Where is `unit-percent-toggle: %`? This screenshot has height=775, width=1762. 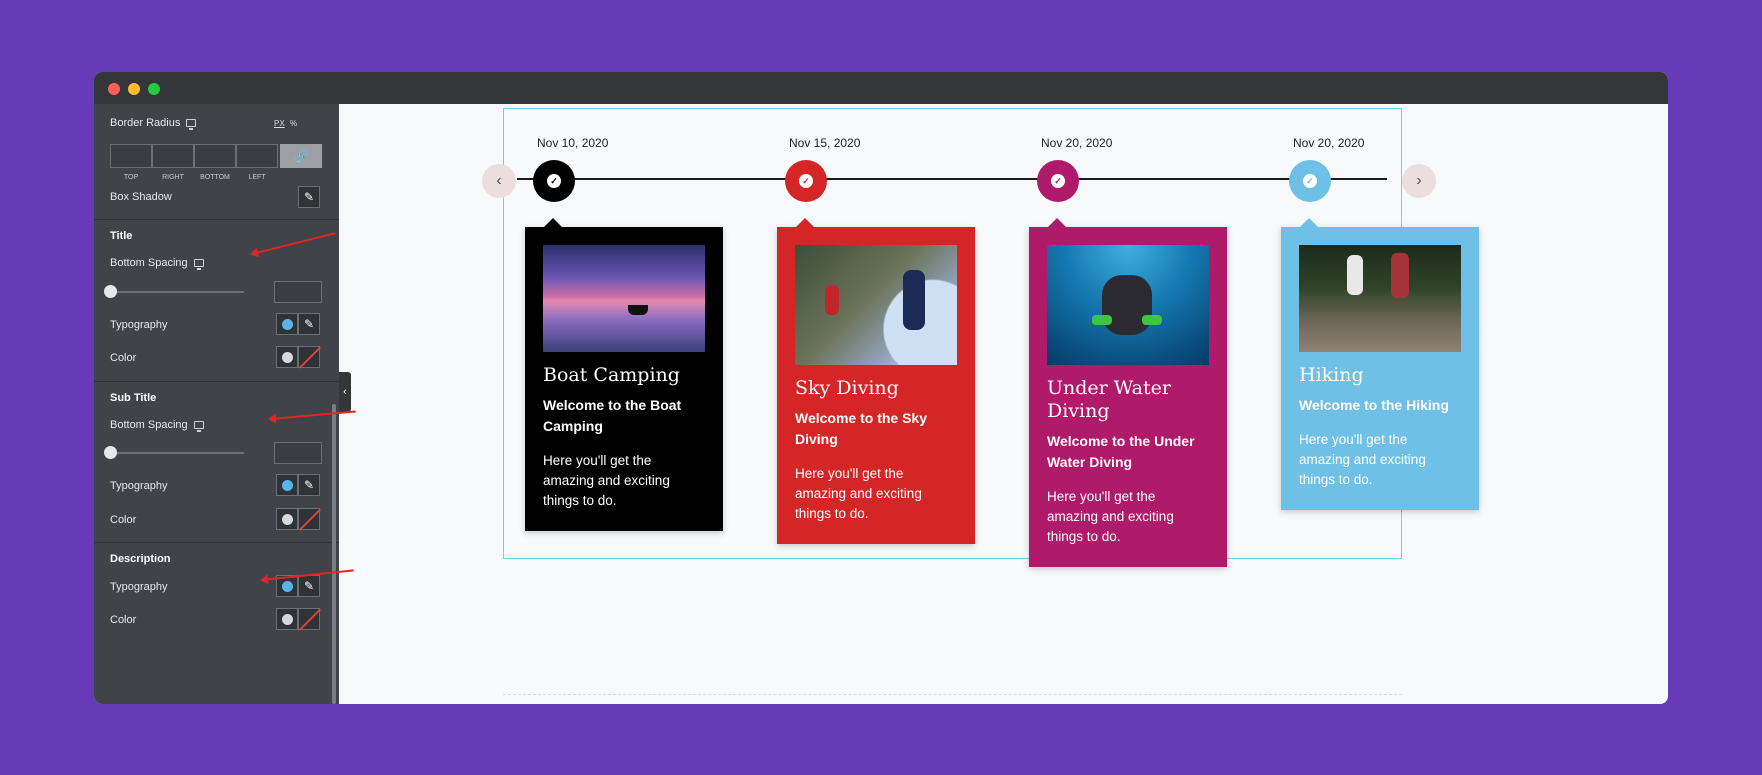
unit-percent-toggle: % is located at coordinates (293, 123).